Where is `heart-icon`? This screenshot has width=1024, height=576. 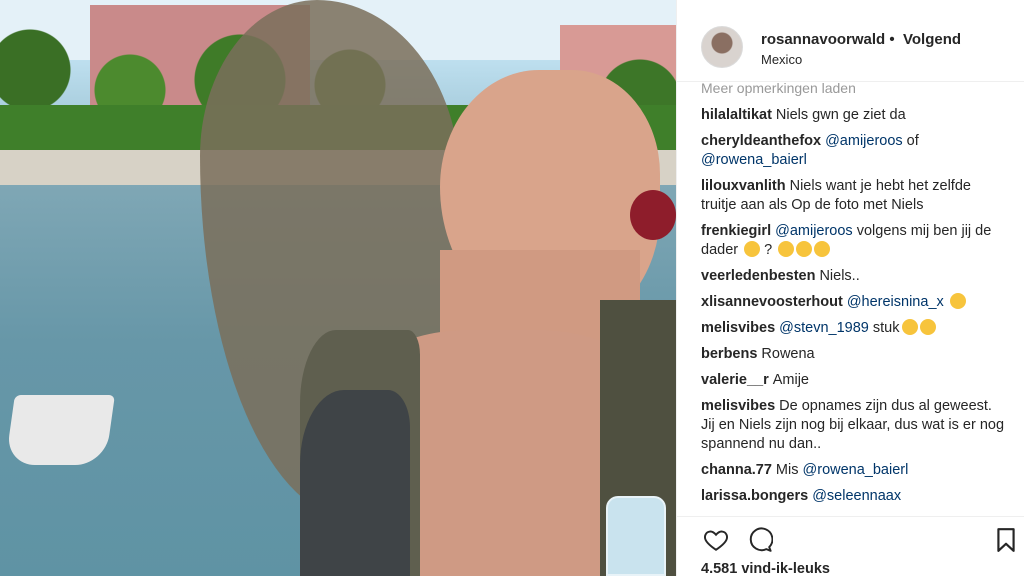 heart-icon is located at coordinates (716, 540).